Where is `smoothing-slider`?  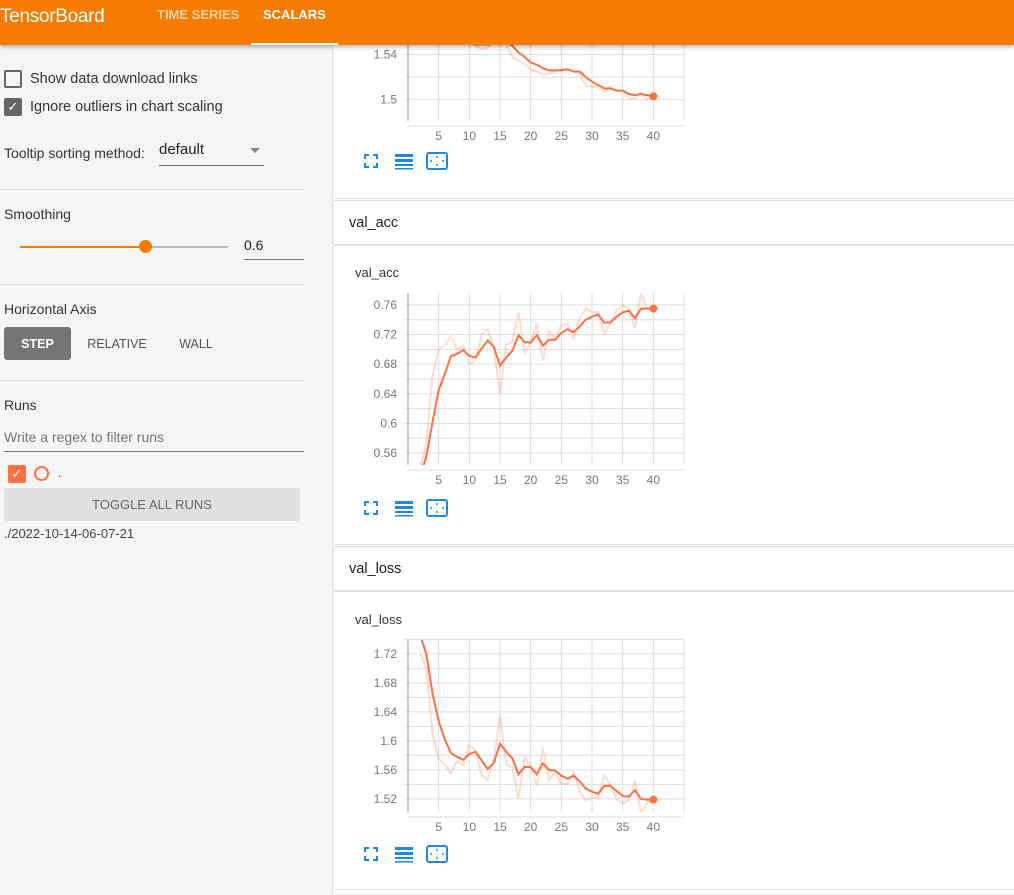
smoothing-slider is located at coordinates (124, 246).